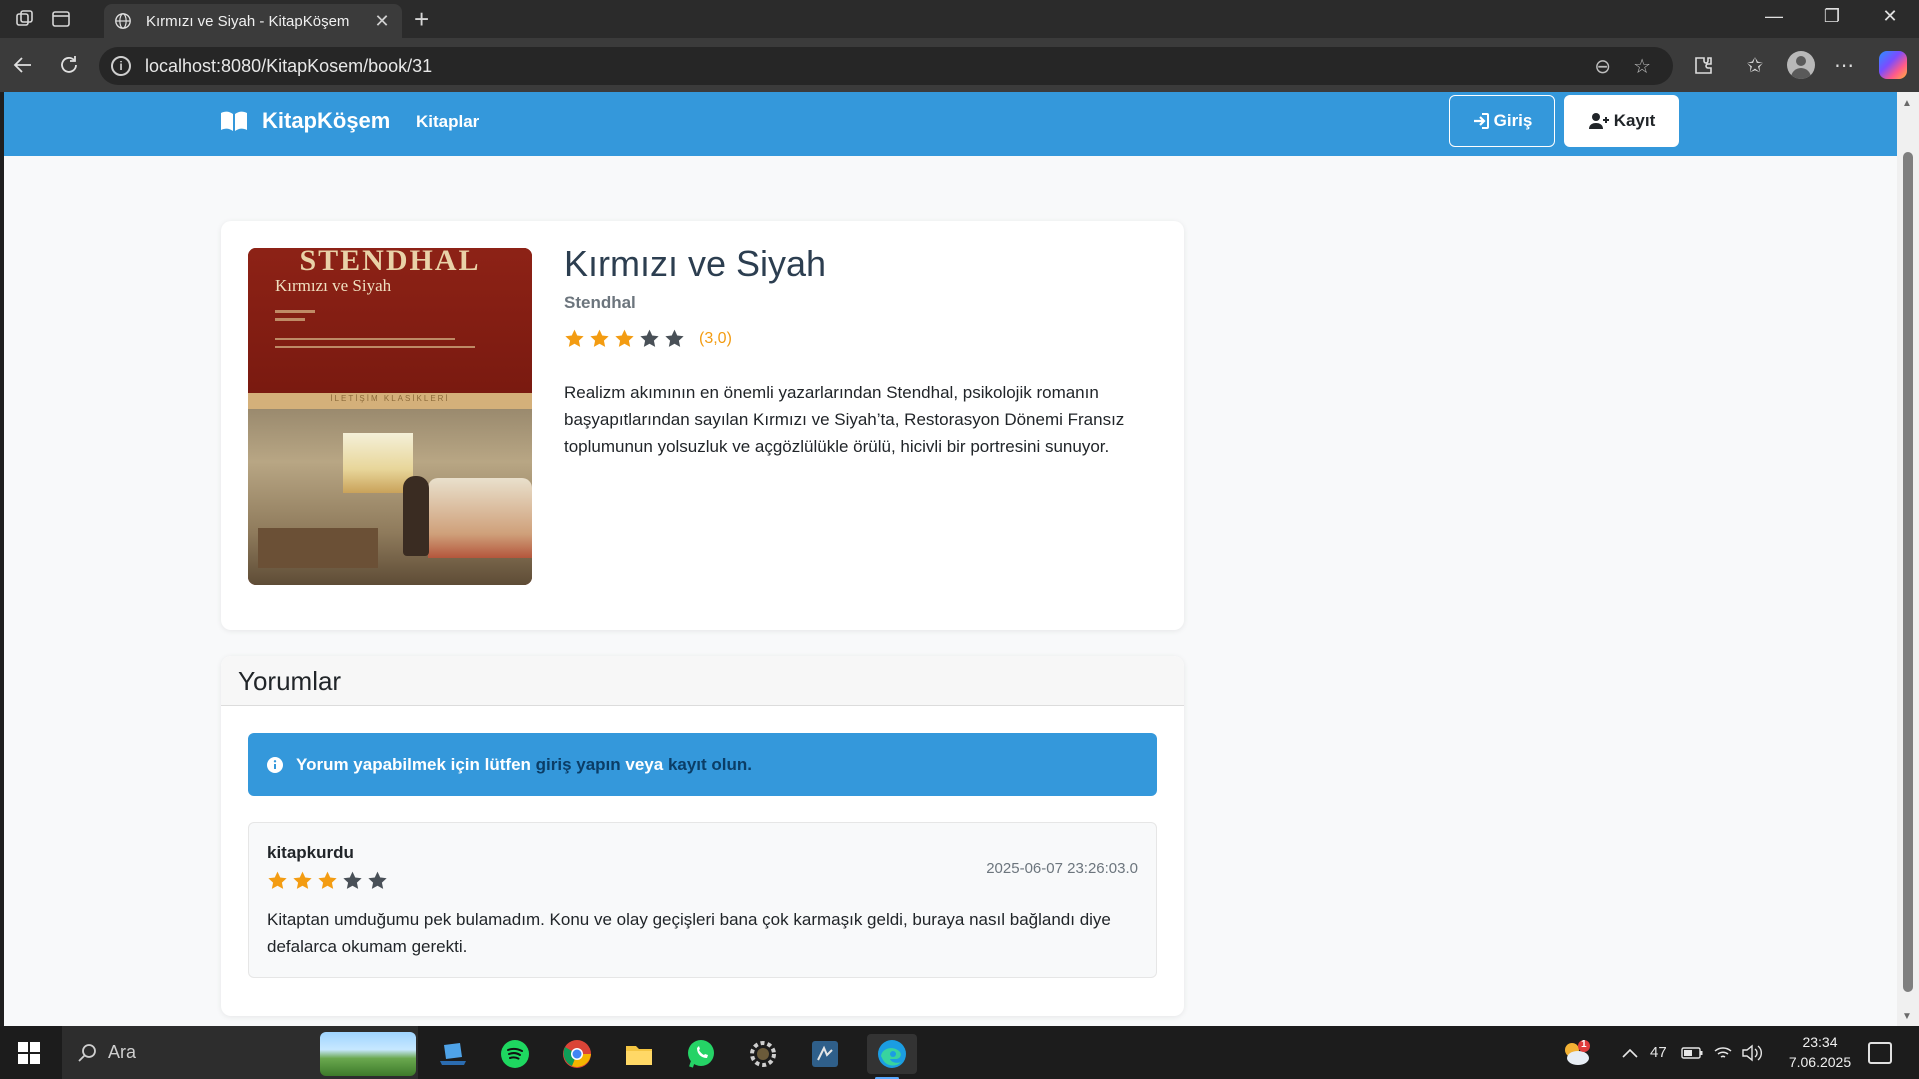 Image resolution: width=1919 pixels, height=1079 pixels. What do you see at coordinates (1062, 868) in the screenshot?
I see `comment-date: 2025-06-07 23:26:03.0` at bounding box center [1062, 868].